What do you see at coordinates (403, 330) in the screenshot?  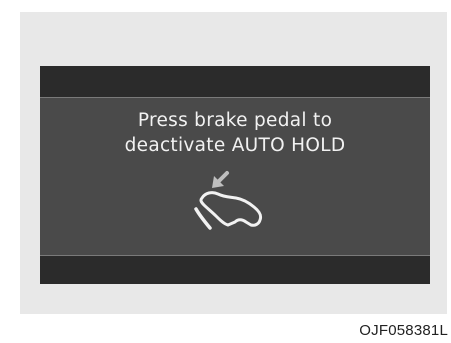 I see `figure-code: OJF058381L` at bounding box center [403, 330].